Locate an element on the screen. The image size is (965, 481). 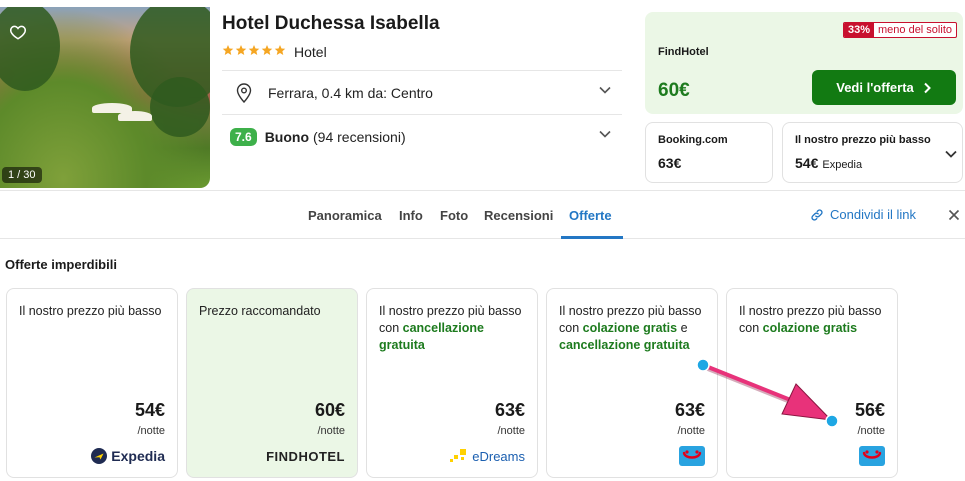
review-count: (94 recensioni) is located at coordinates (359, 136).